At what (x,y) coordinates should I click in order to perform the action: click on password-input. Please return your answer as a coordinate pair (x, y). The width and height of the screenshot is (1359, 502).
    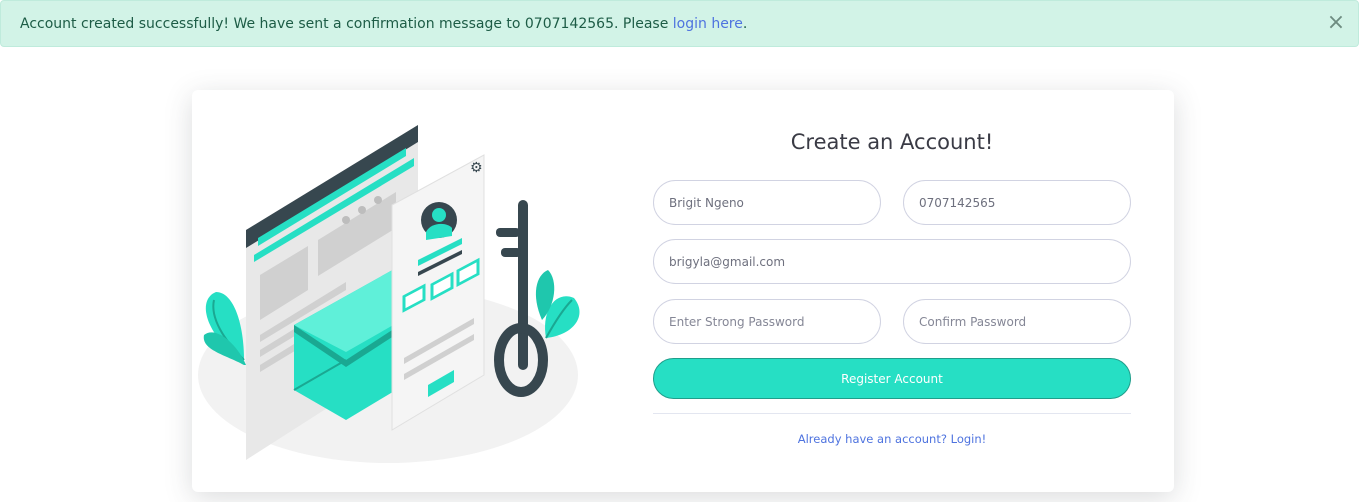
    Looking at the image, I should click on (767, 321).